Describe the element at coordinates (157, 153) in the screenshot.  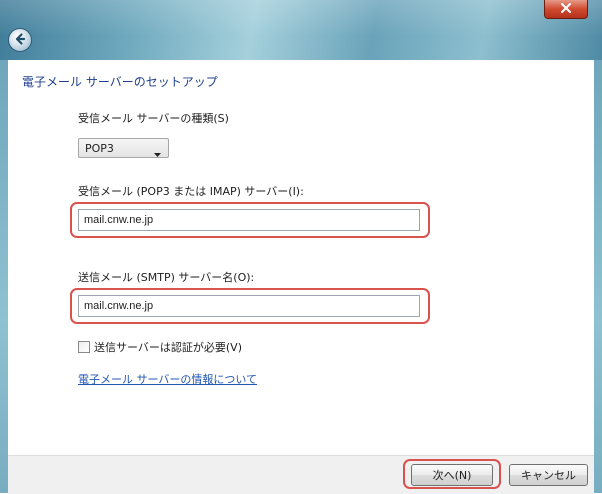
I see `chevron-down-icon` at that location.